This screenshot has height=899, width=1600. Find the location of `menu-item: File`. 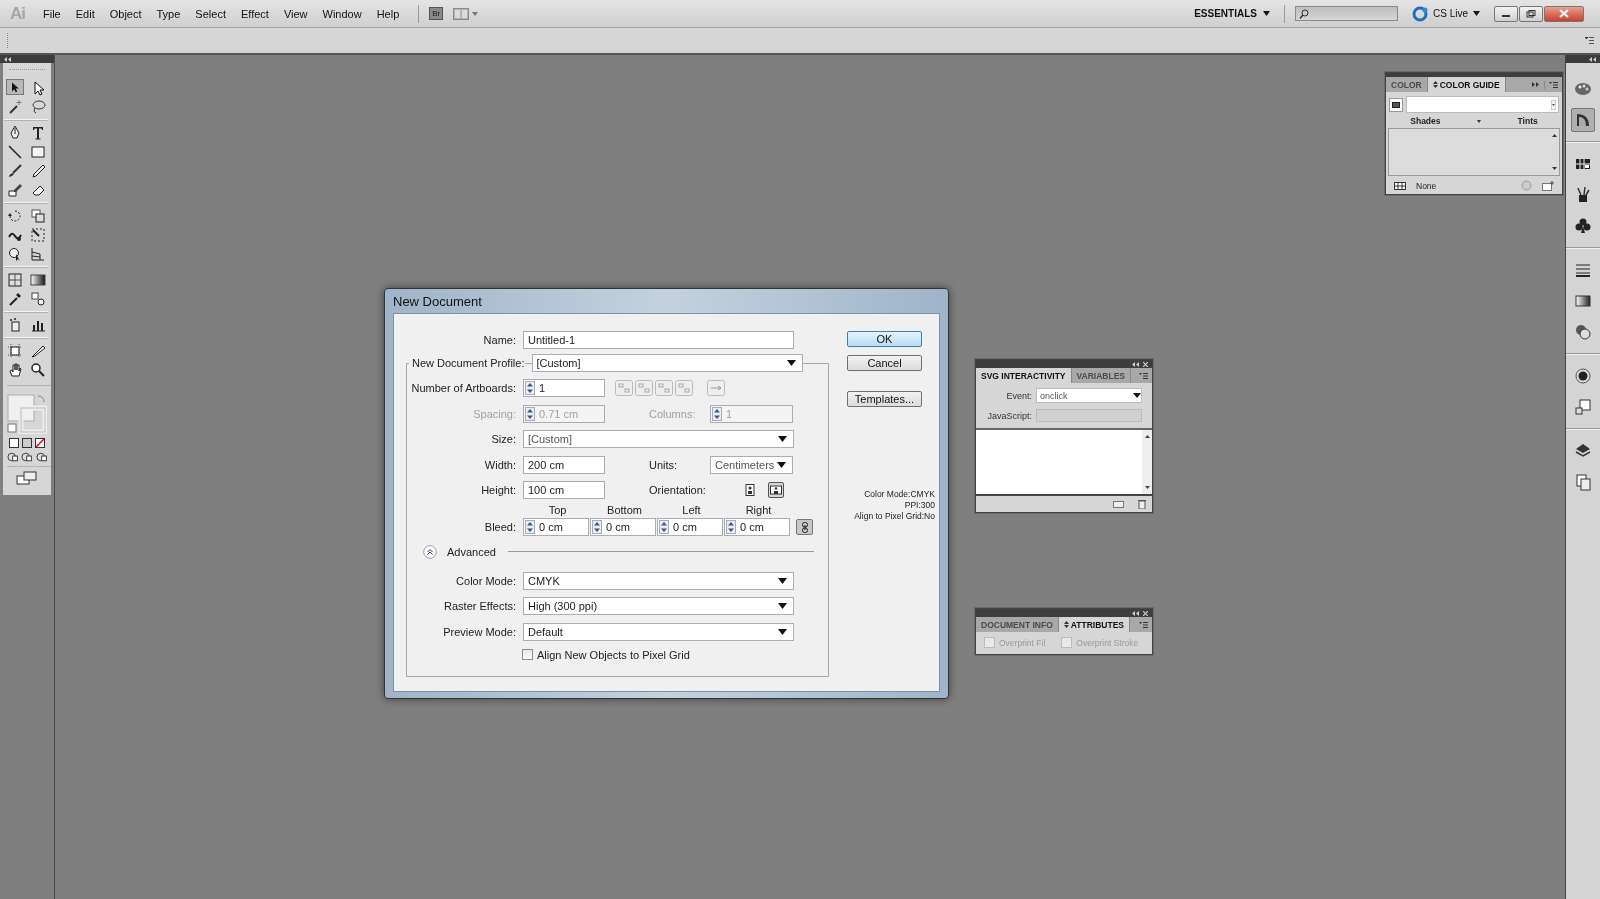

menu-item: File is located at coordinates (52, 13).